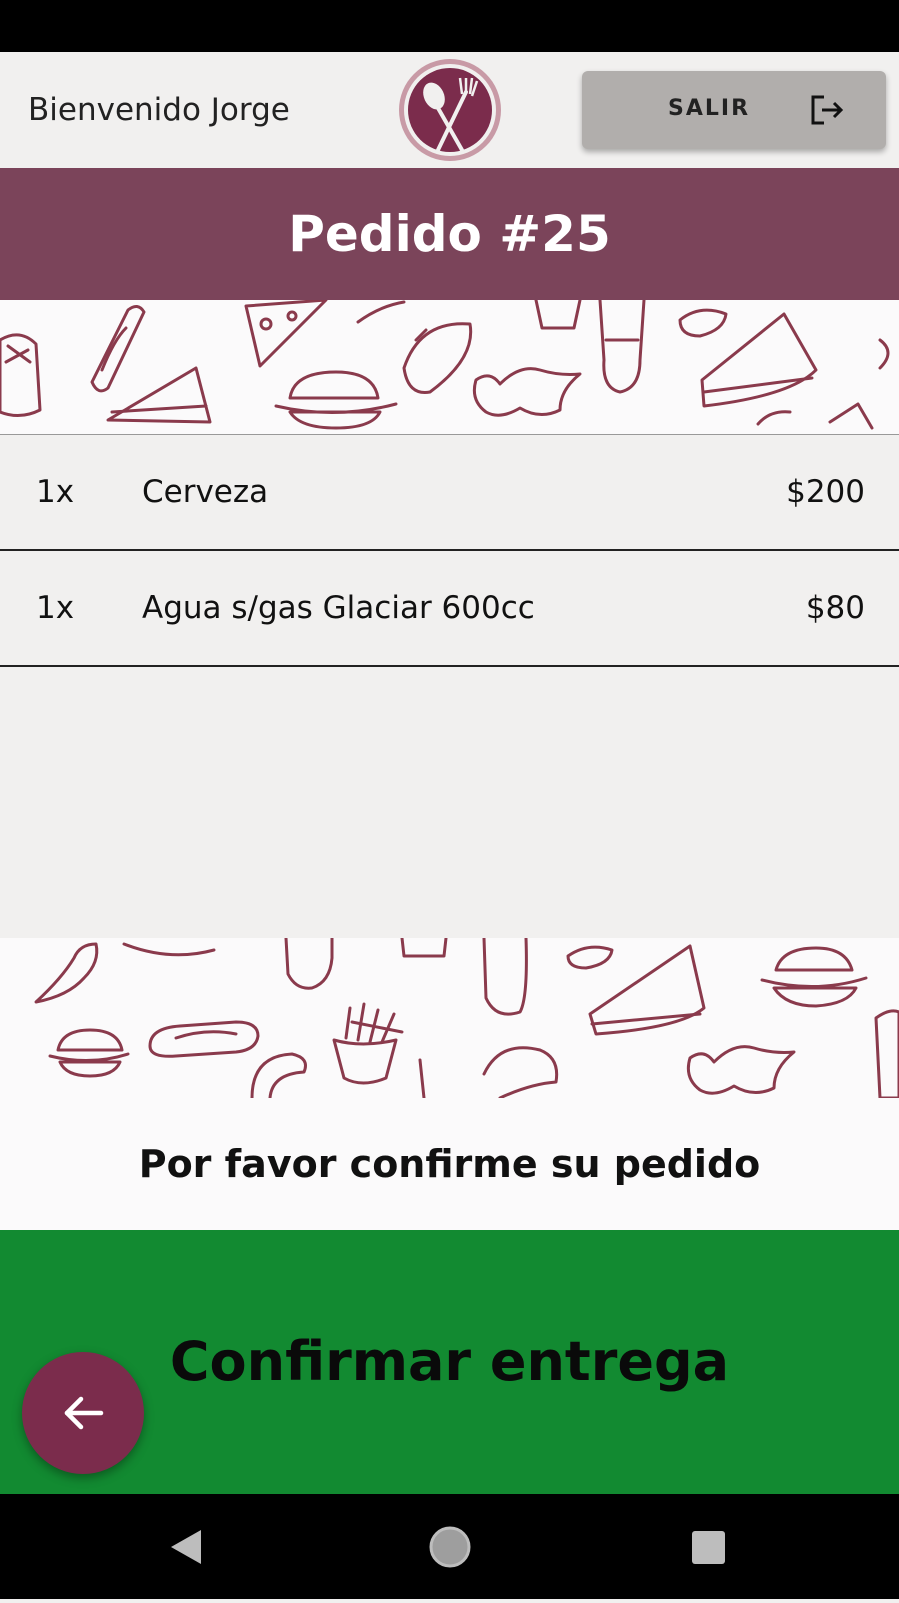 The height and width of the screenshot is (1603, 899). I want to click on system-navigation-bar, so click(449, 1546).